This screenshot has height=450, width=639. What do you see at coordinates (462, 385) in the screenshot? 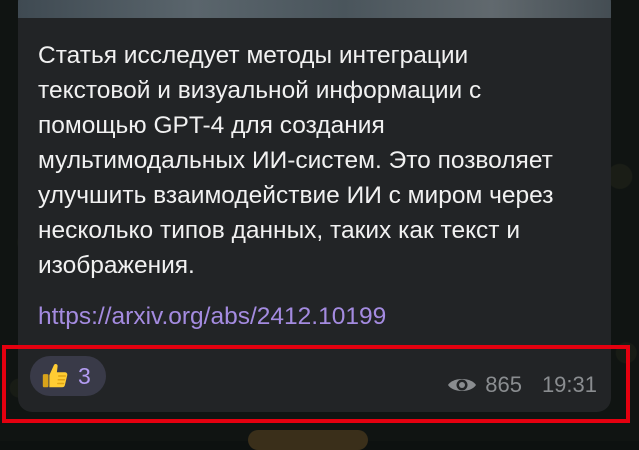
I see `eye-icon` at bounding box center [462, 385].